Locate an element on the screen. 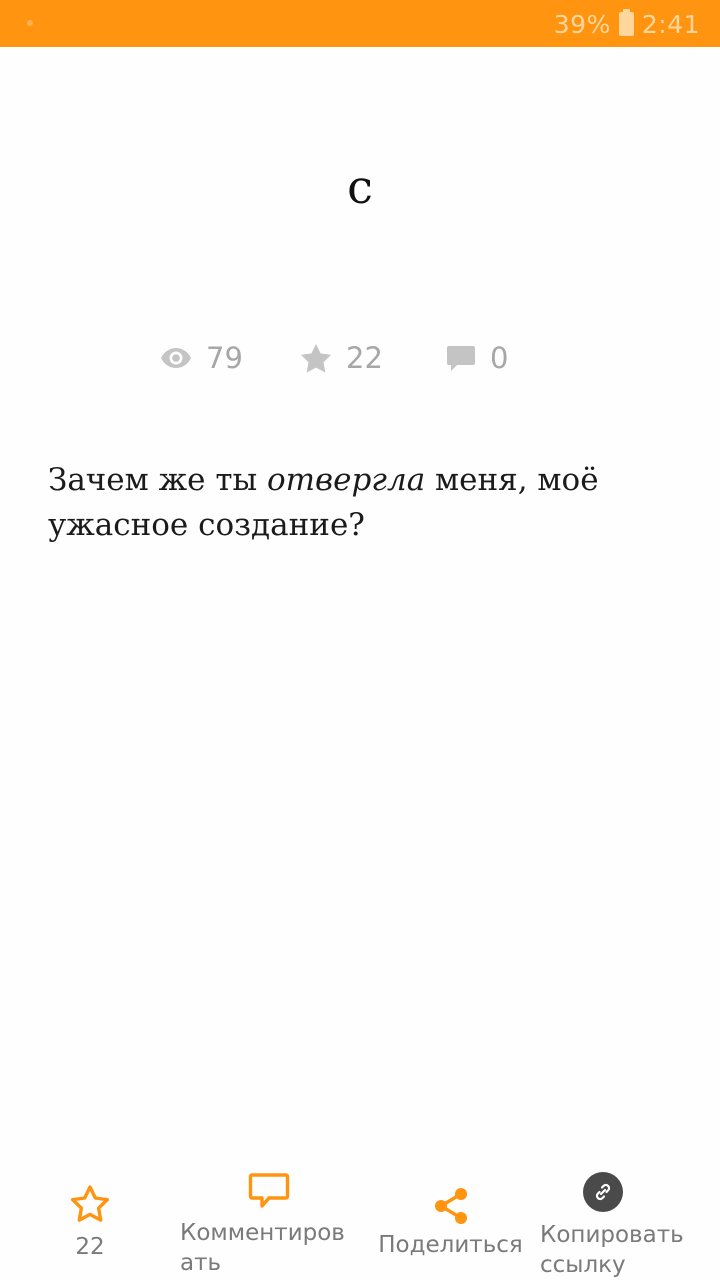 This screenshot has width=720, height=1280. share-button: Поделиться is located at coordinates (450, 1223).